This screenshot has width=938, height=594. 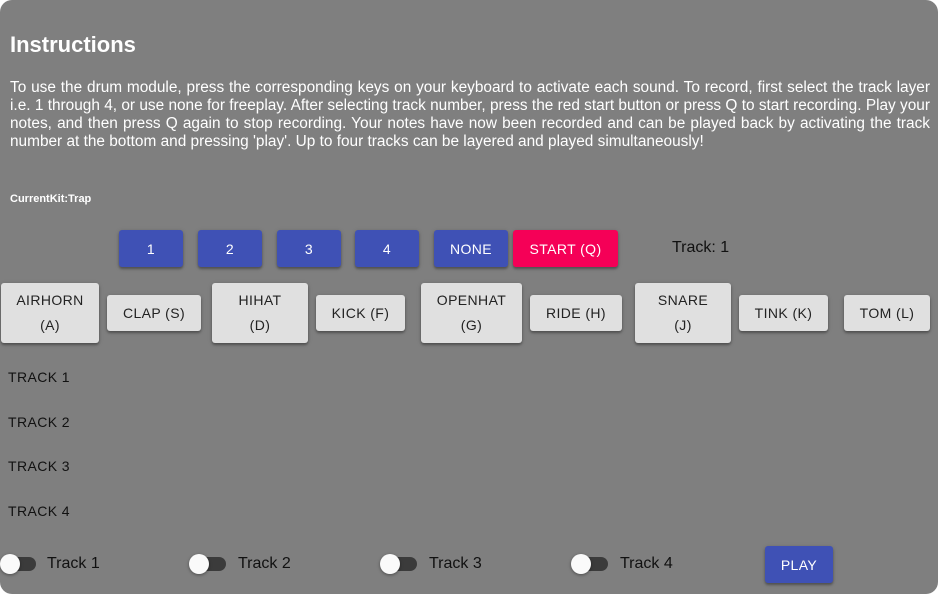 What do you see at coordinates (39, 511) in the screenshot?
I see `track-4-lane-label: TRACK 4` at bounding box center [39, 511].